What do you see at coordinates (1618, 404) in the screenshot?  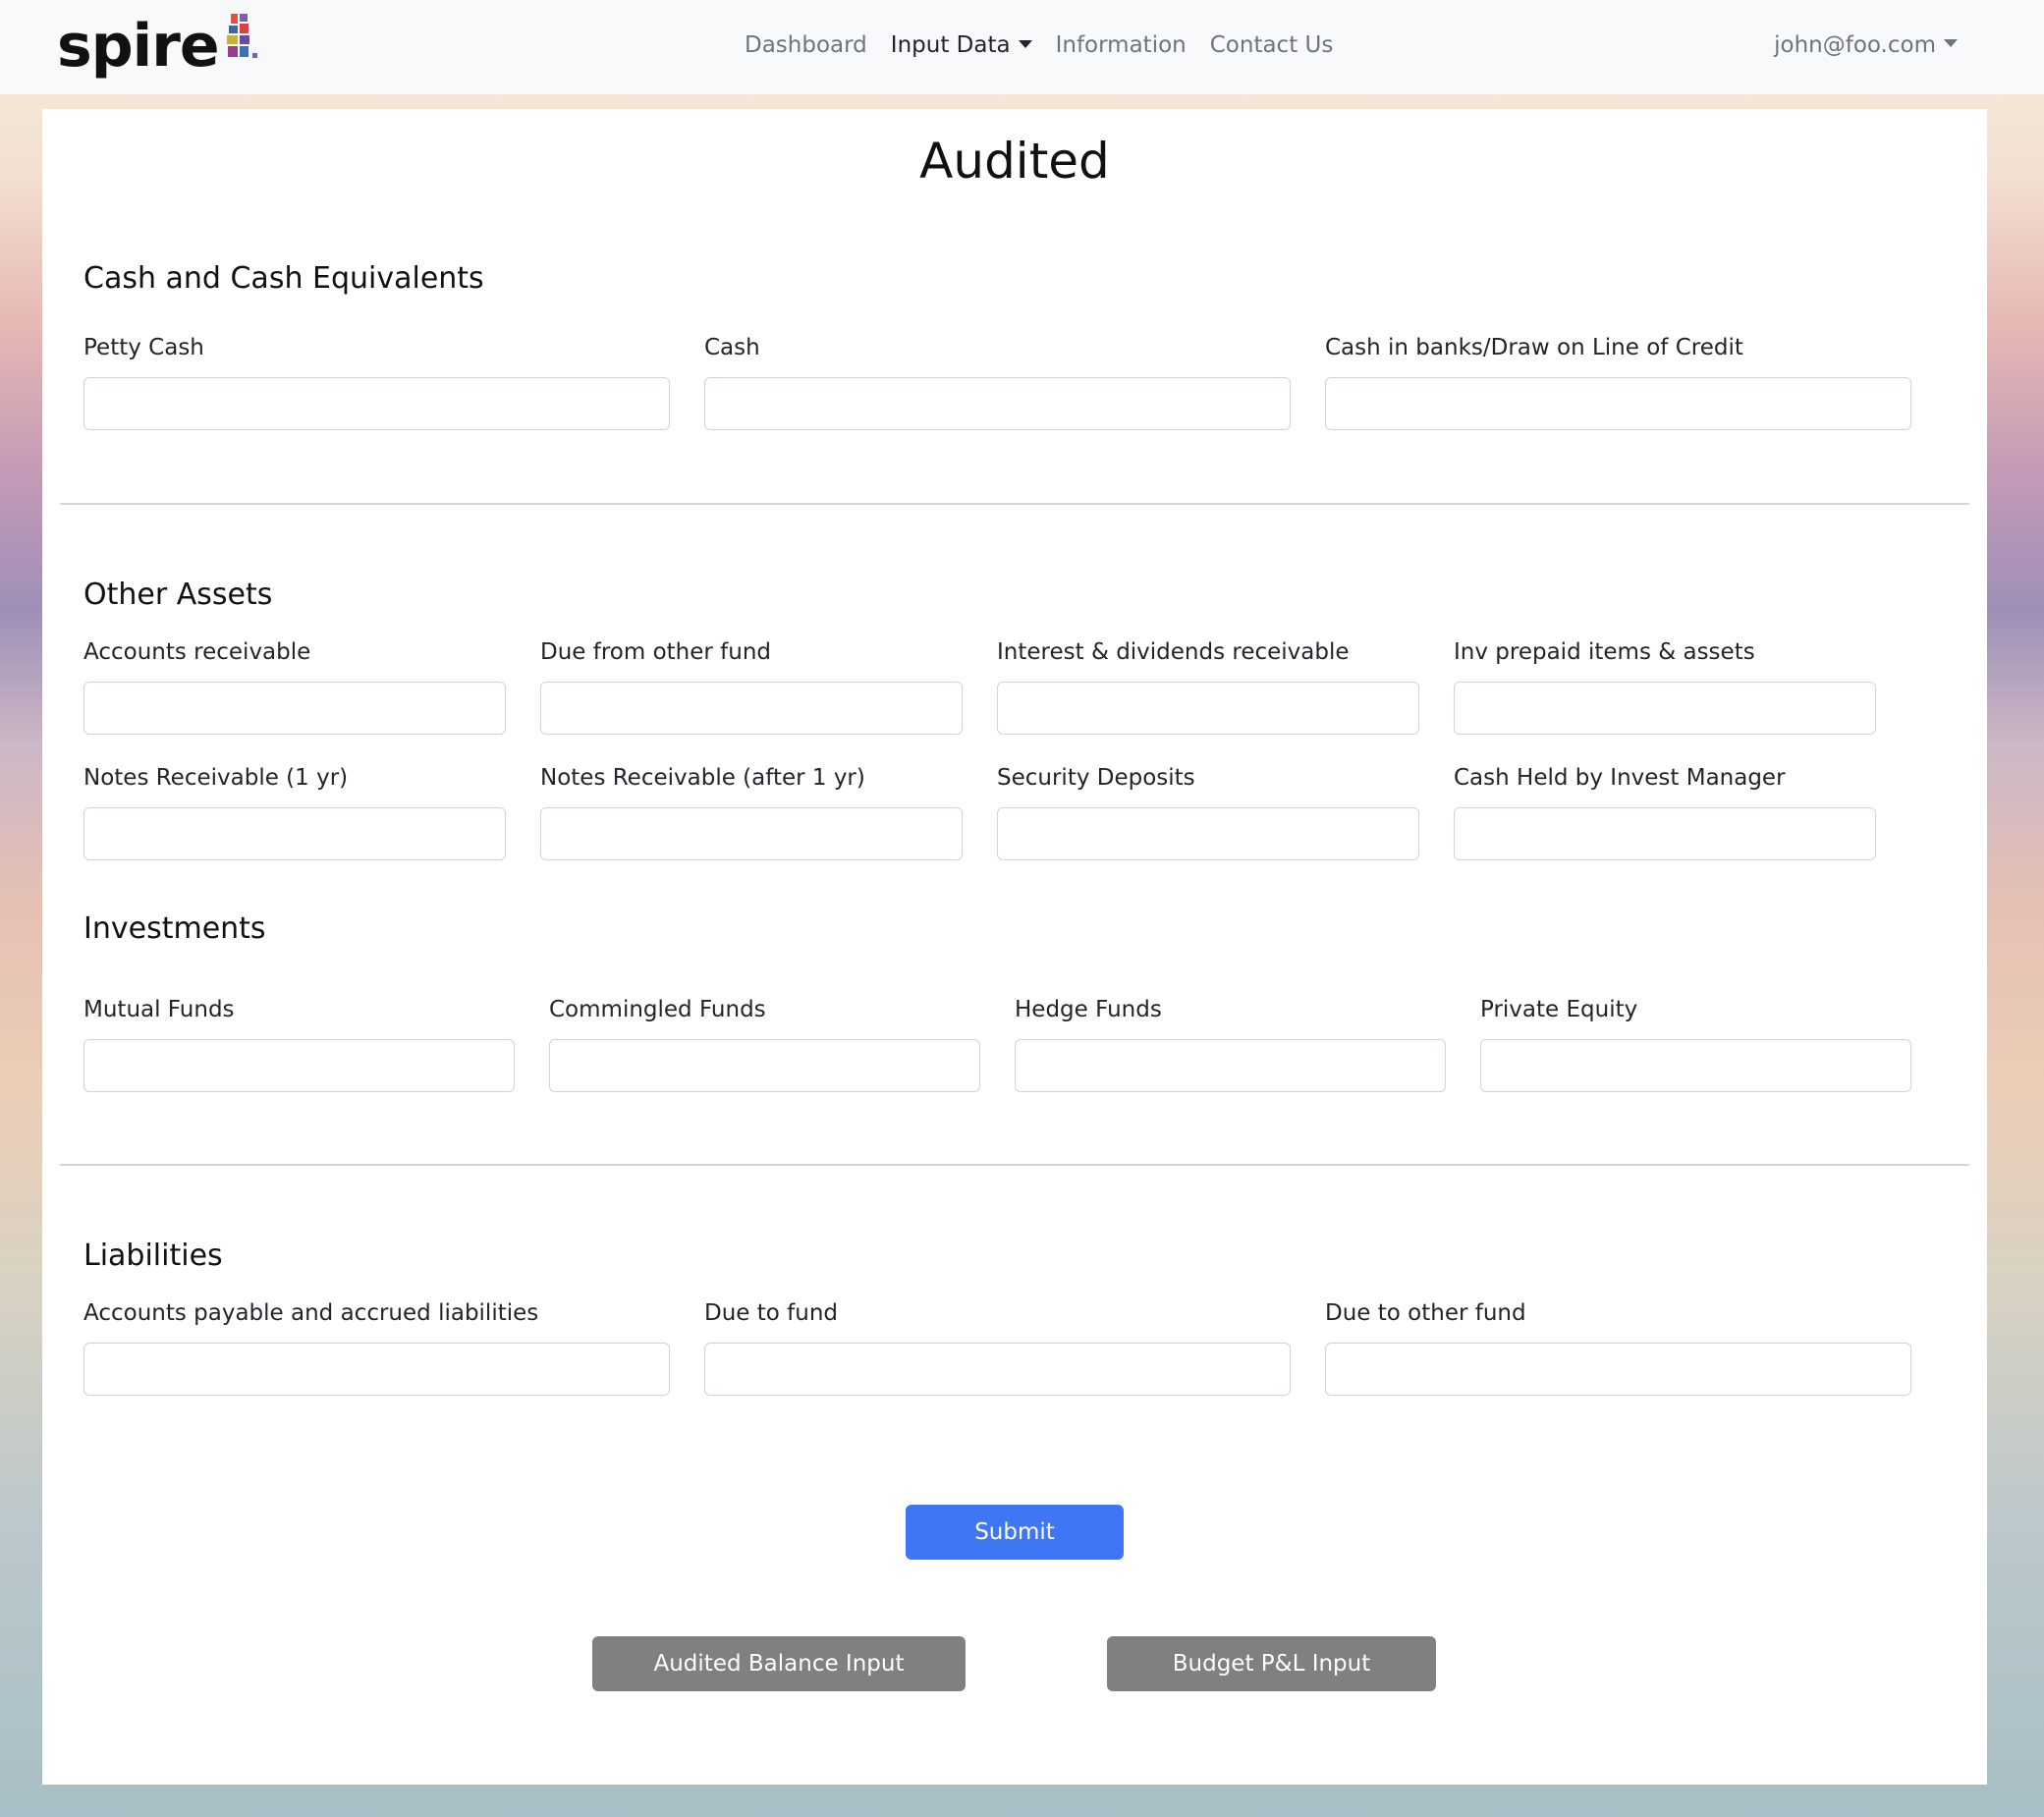 I see `cash-in-banks-input` at bounding box center [1618, 404].